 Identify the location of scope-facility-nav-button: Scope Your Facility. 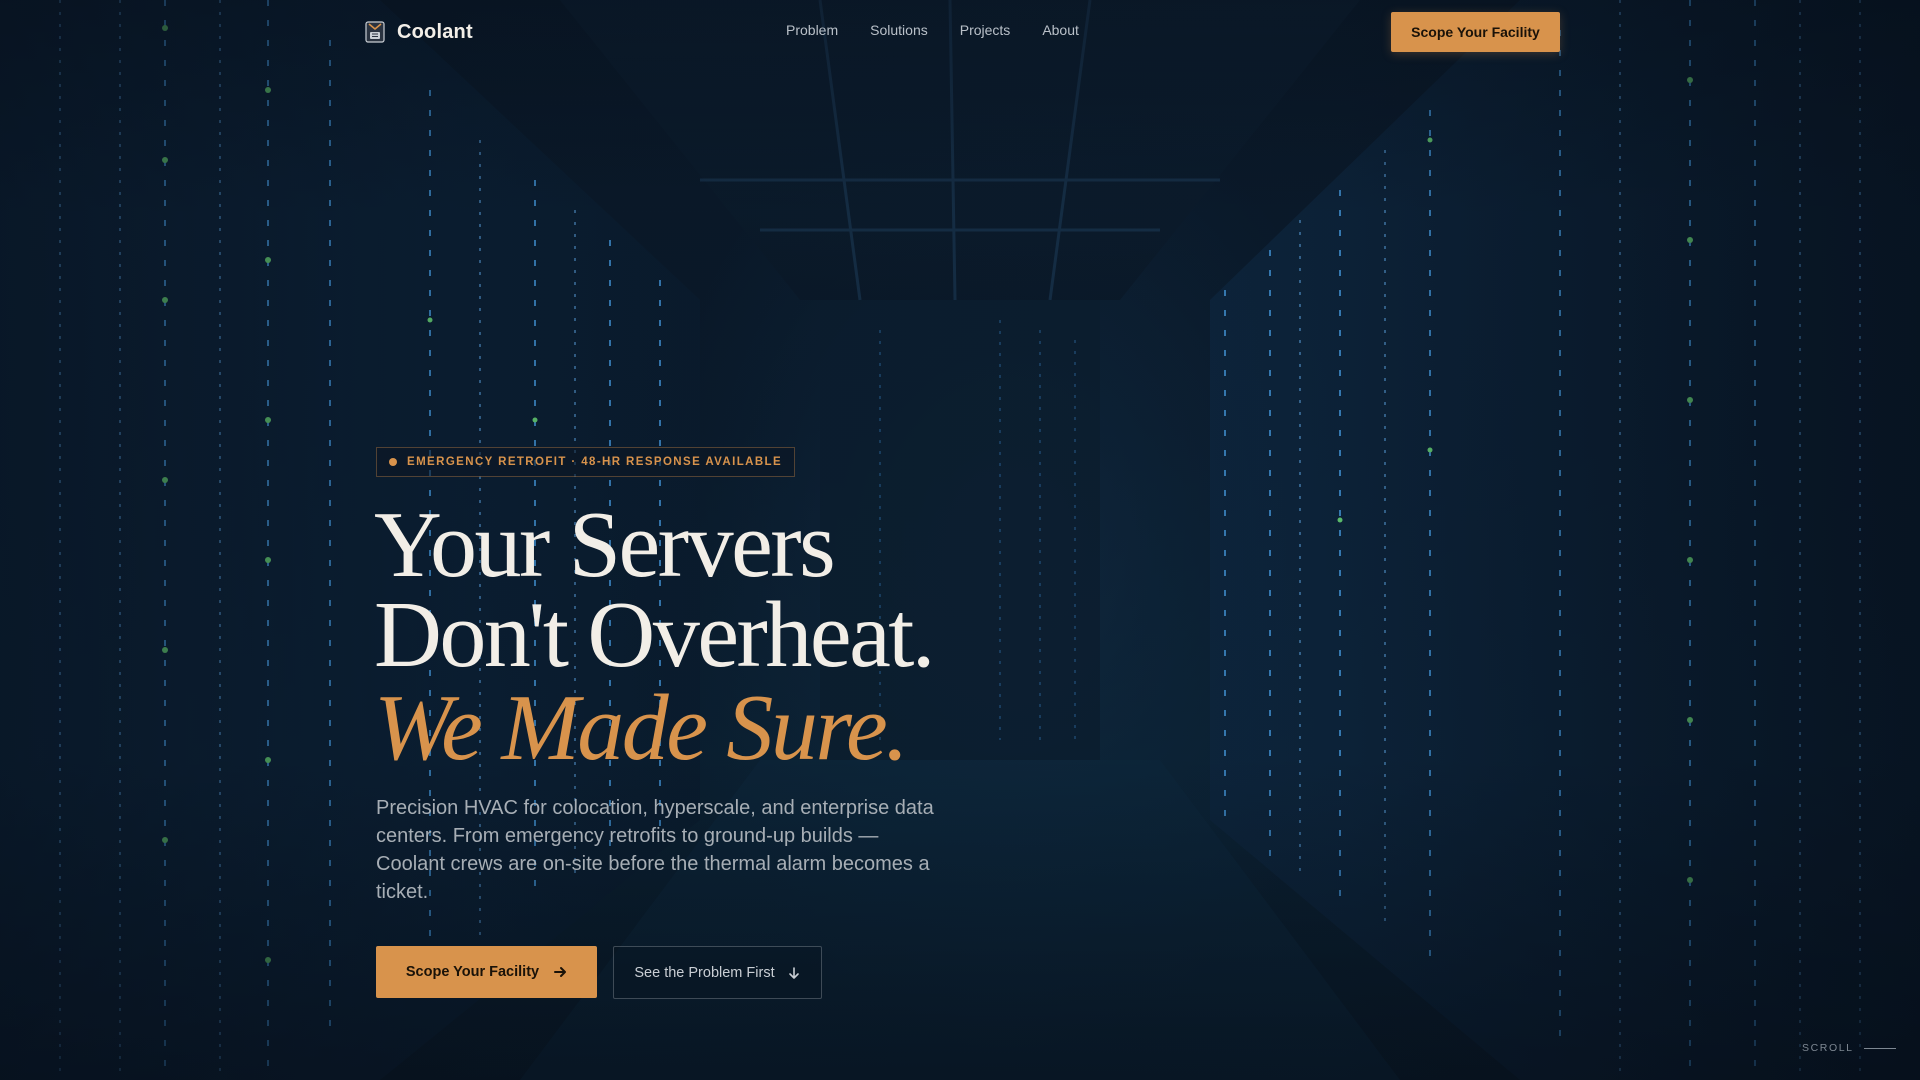
(1475, 32).